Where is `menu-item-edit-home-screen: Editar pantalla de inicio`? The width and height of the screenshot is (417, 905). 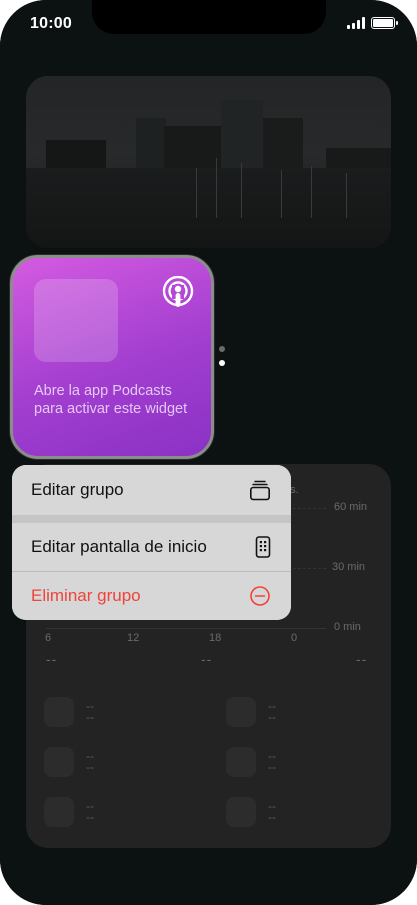 menu-item-edit-home-screen: Editar pantalla de inicio is located at coordinates (151, 547).